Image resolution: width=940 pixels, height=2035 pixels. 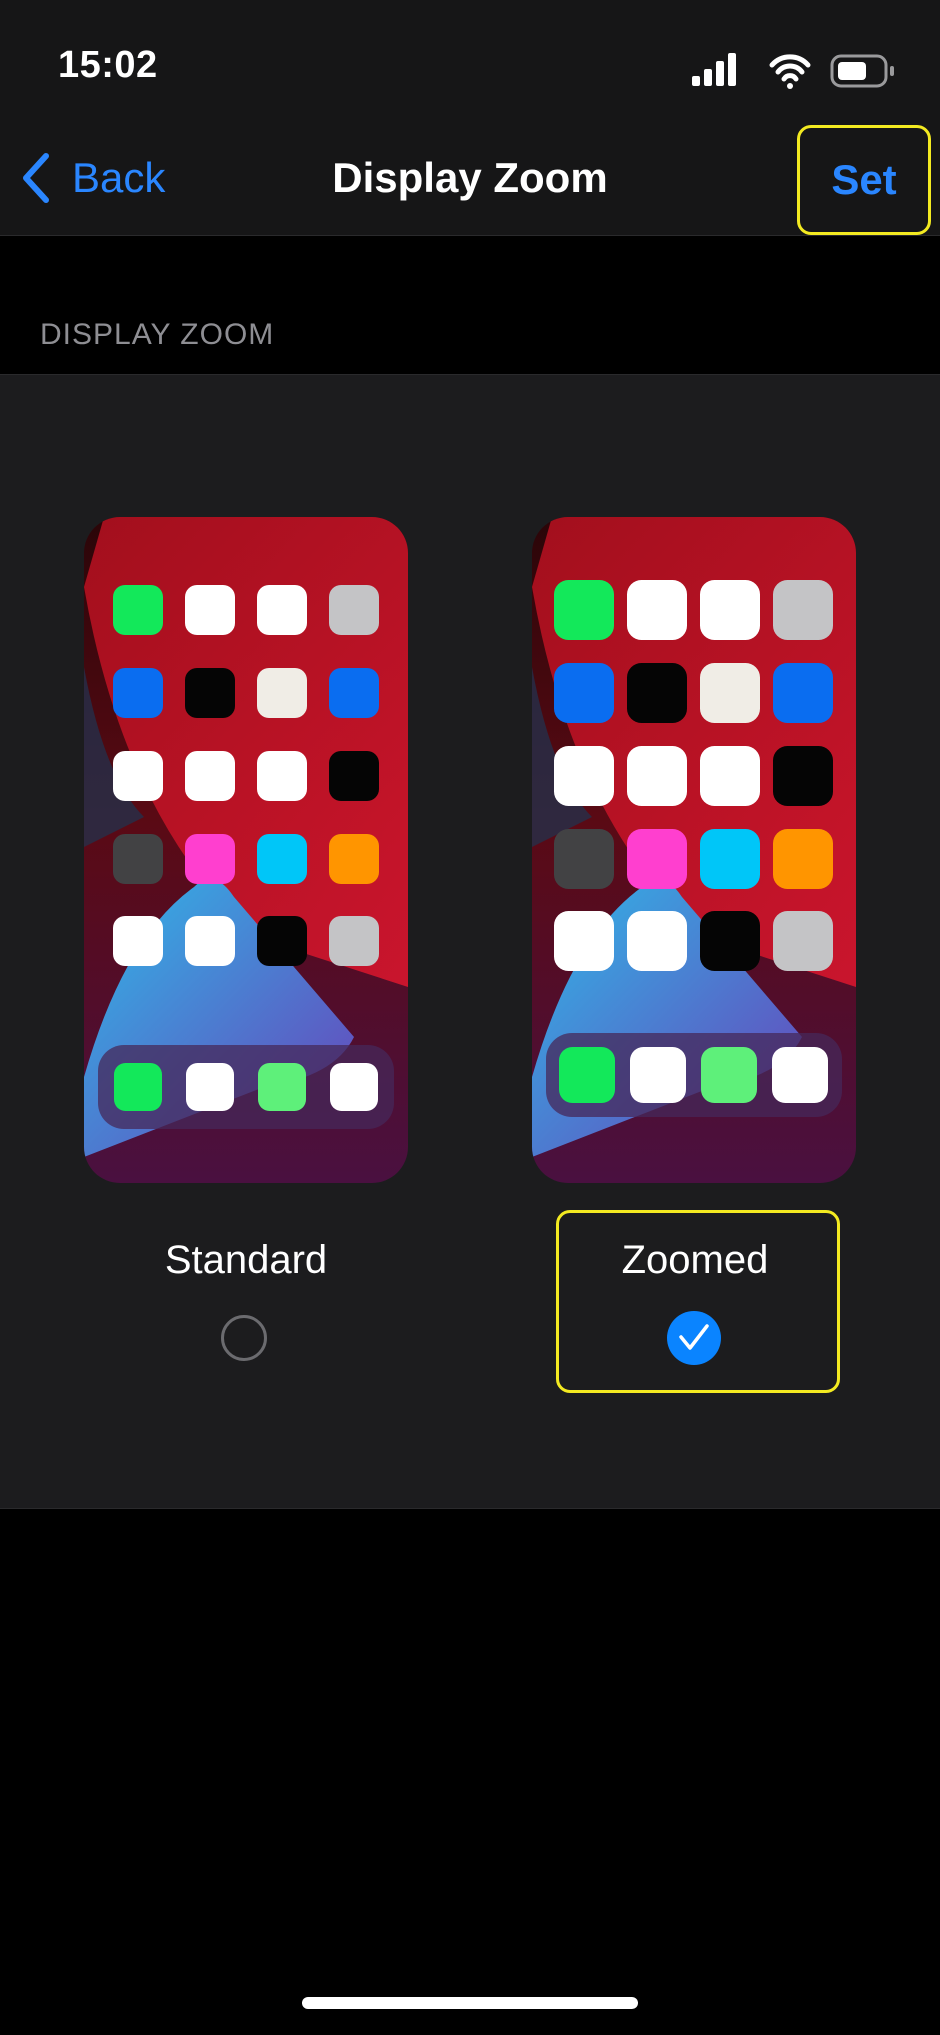 What do you see at coordinates (862, 71) in the screenshot?
I see `battery-icon` at bounding box center [862, 71].